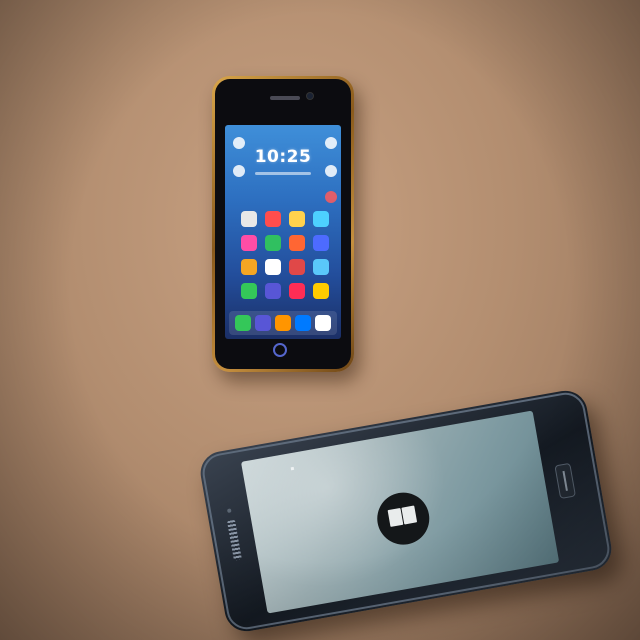 This screenshot has width=640, height=640. What do you see at coordinates (285, 98) in the screenshot?
I see `earpiece-speaker` at bounding box center [285, 98].